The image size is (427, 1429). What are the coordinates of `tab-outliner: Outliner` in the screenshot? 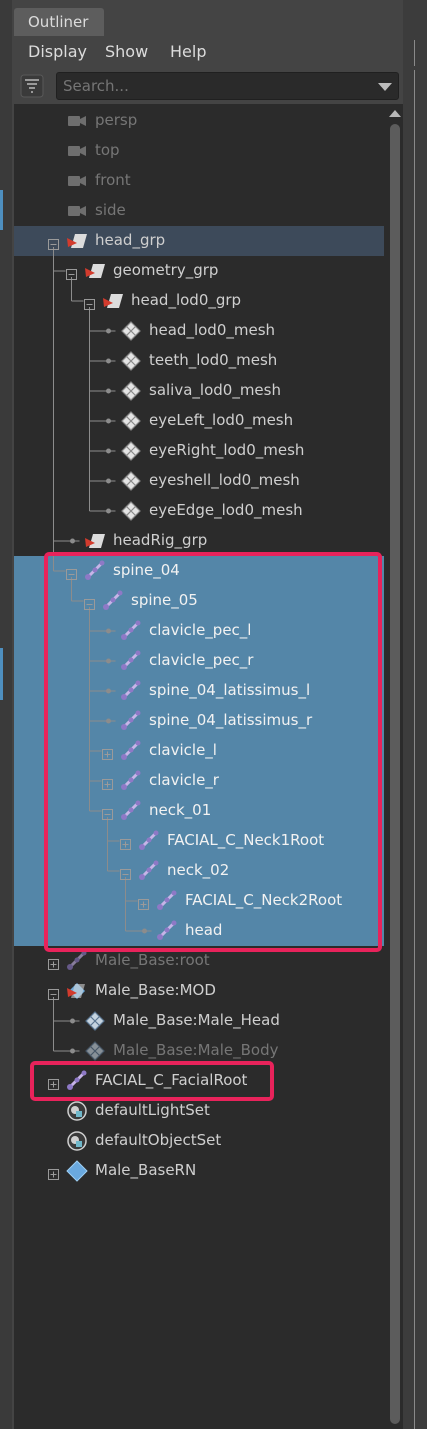 It's located at (59, 22).